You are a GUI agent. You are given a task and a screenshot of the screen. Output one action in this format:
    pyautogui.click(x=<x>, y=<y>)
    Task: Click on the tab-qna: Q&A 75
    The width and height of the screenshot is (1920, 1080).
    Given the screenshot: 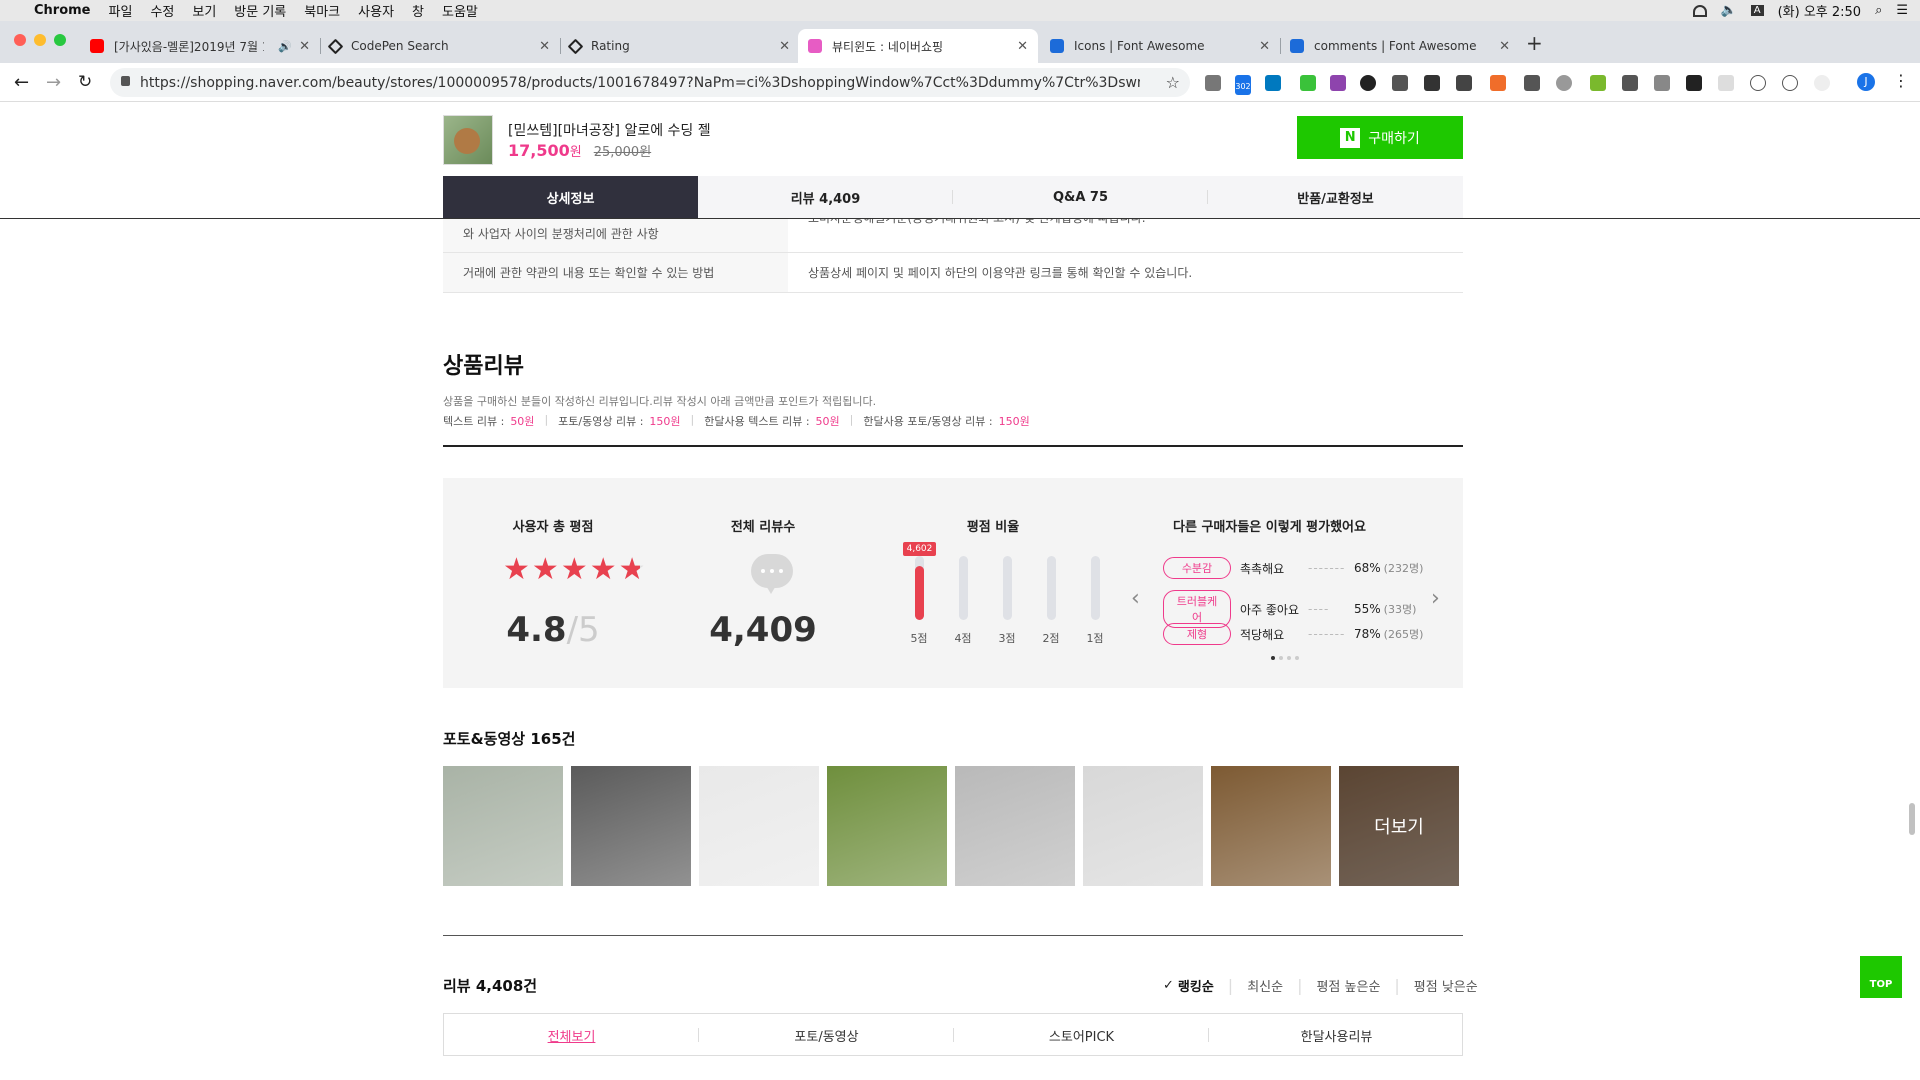 What is the action you would take?
    pyautogui.click(x=1080, y=197)
    